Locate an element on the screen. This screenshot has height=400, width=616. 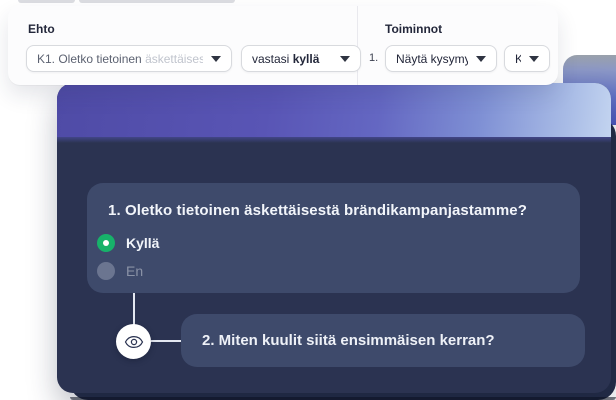
radio-unselected-icon is located at coordinates (106, 271).